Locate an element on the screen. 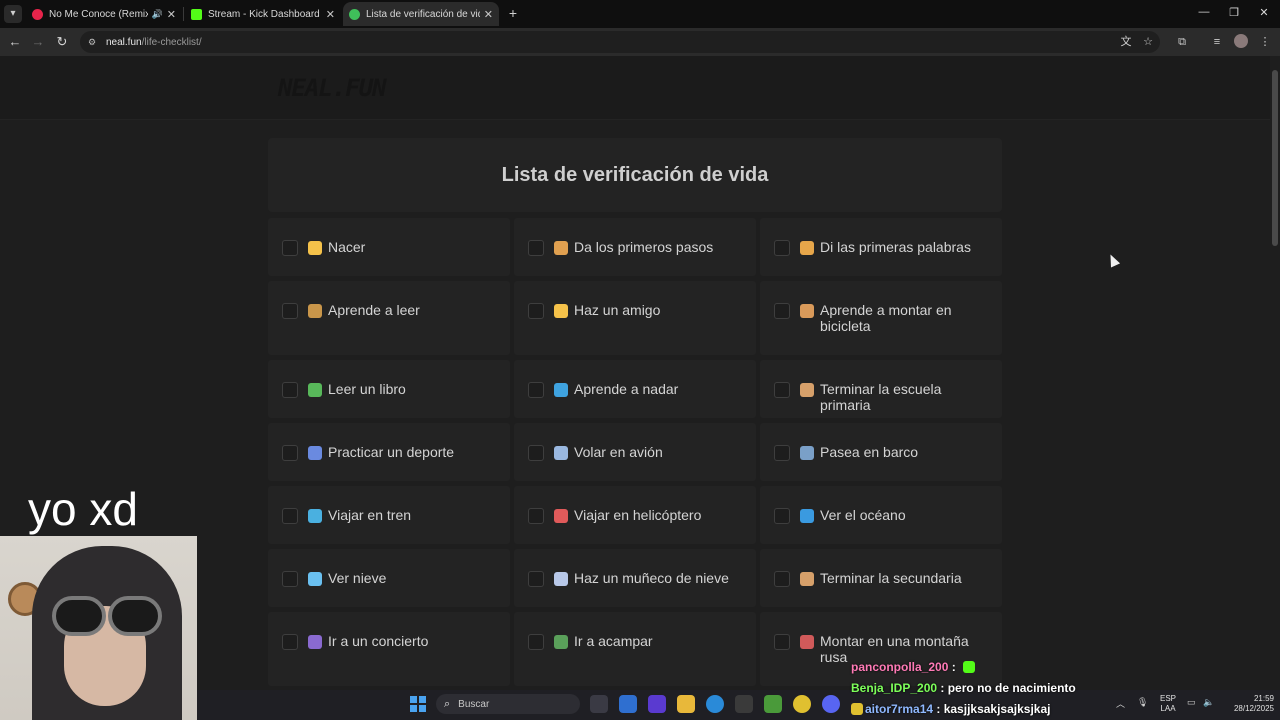  chrome-icon is located at coordinates (802, 704).